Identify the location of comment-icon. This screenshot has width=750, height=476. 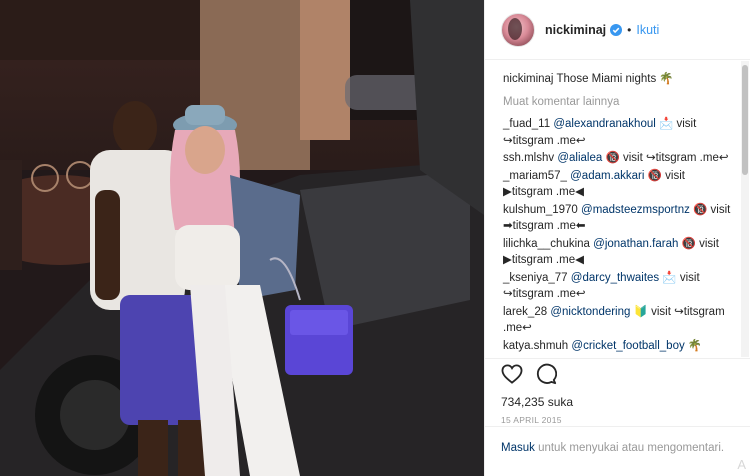
(546, 376).